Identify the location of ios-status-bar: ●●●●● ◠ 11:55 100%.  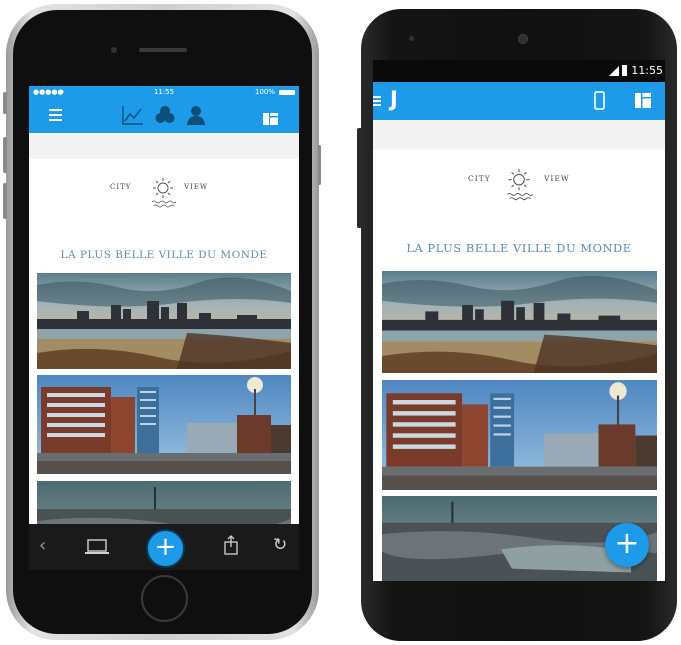
(164, 92).